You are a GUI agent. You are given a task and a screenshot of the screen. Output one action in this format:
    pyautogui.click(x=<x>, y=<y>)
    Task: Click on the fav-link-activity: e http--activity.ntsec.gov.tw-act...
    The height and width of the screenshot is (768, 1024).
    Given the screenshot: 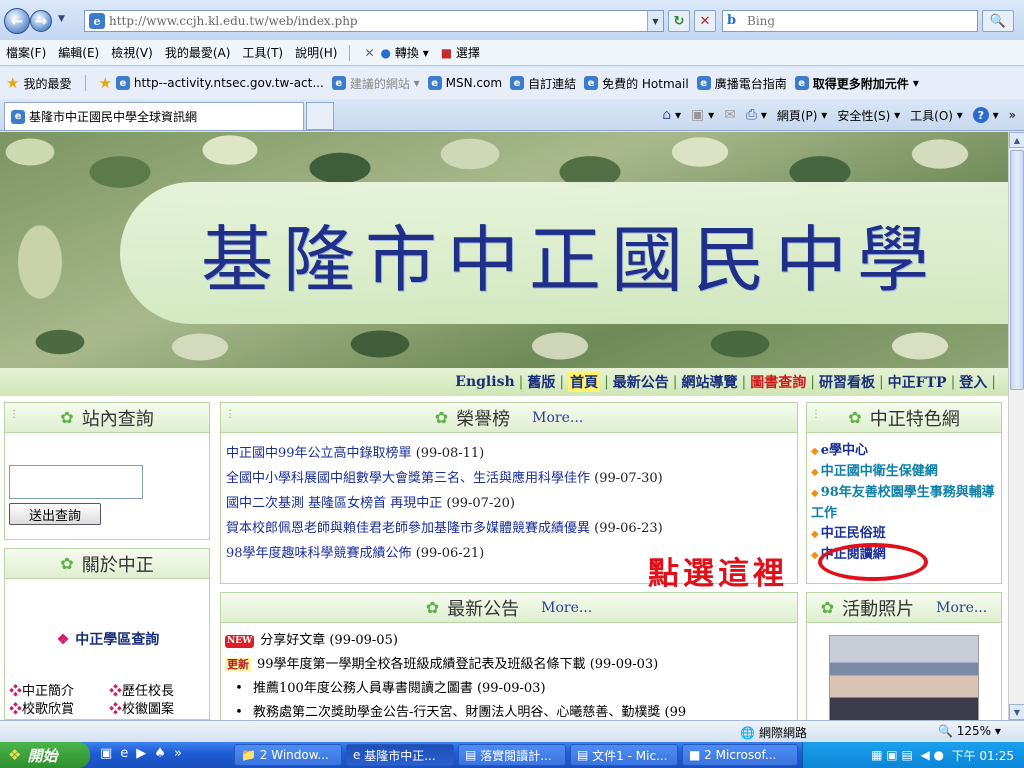 What is the action you would take?
    pyautogui.click(x=219, y=83)
    